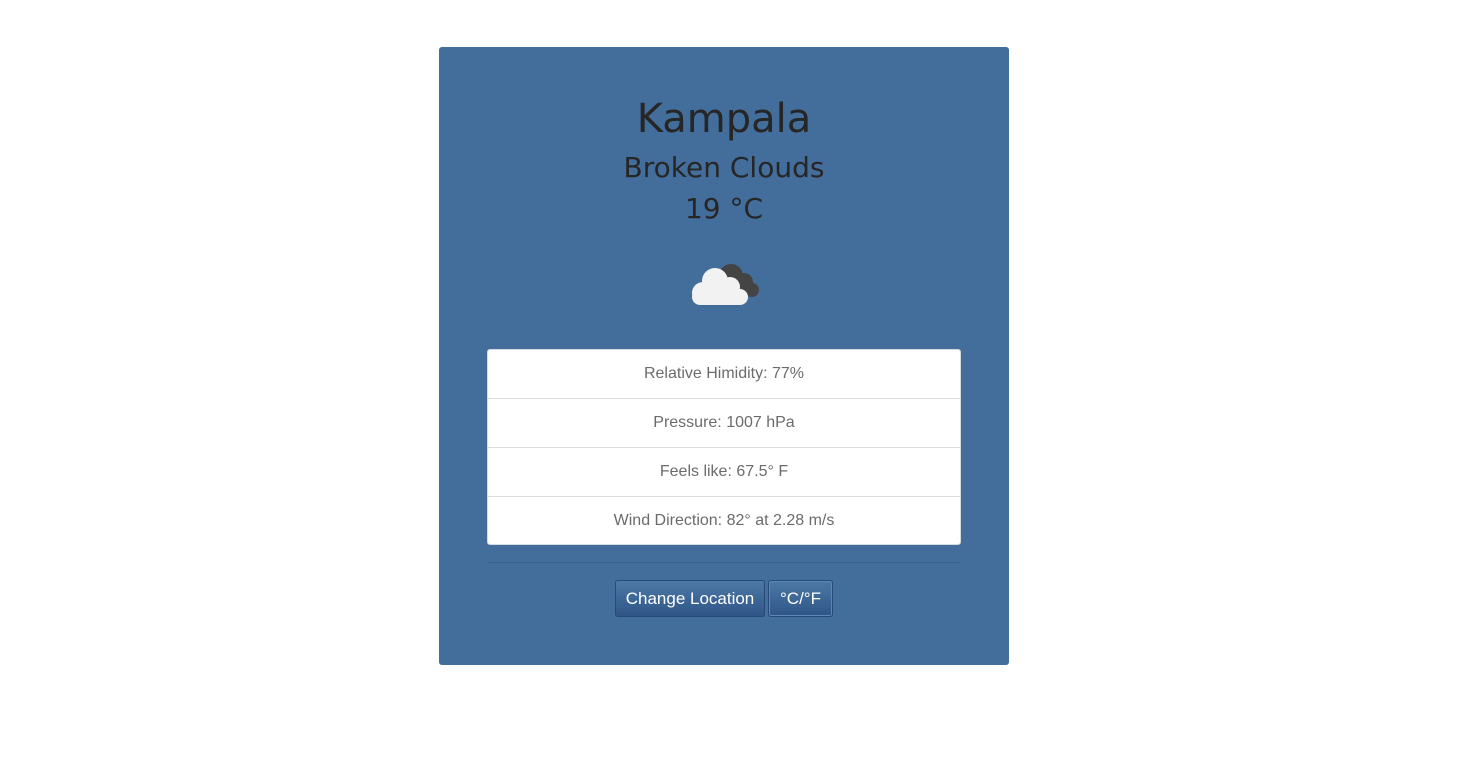 The image size is (1464, 762). What do you see at coordinates (724, 119) in the screenshot?
I see `city-name: Kampala` at bounding box center [724, 119].